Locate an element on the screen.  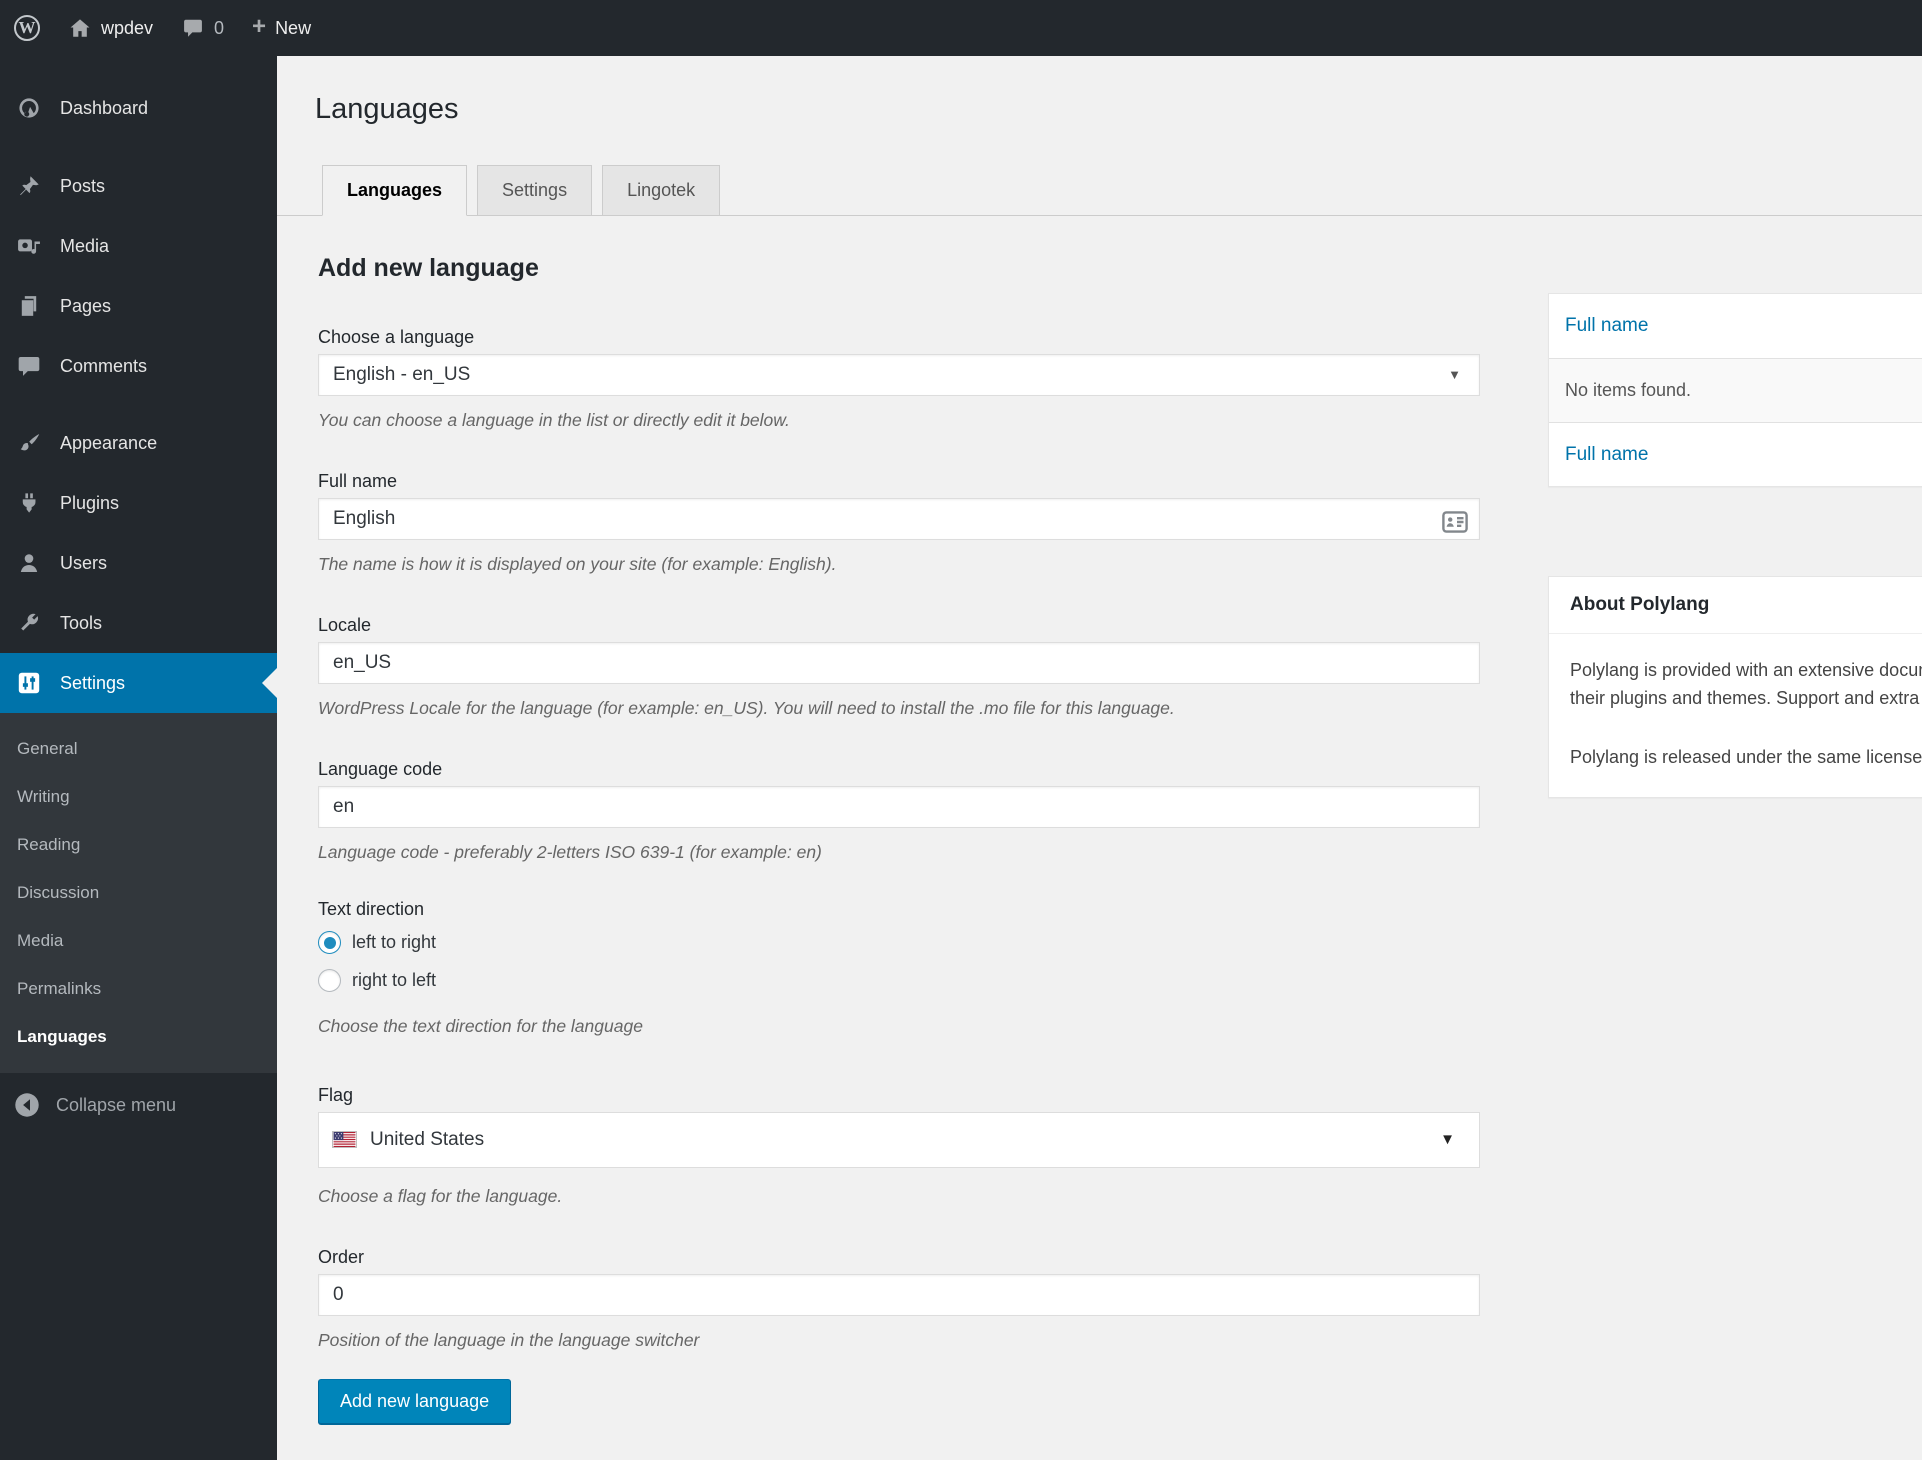
no-items-text: No items found. is located at coordinates (1628, 390).